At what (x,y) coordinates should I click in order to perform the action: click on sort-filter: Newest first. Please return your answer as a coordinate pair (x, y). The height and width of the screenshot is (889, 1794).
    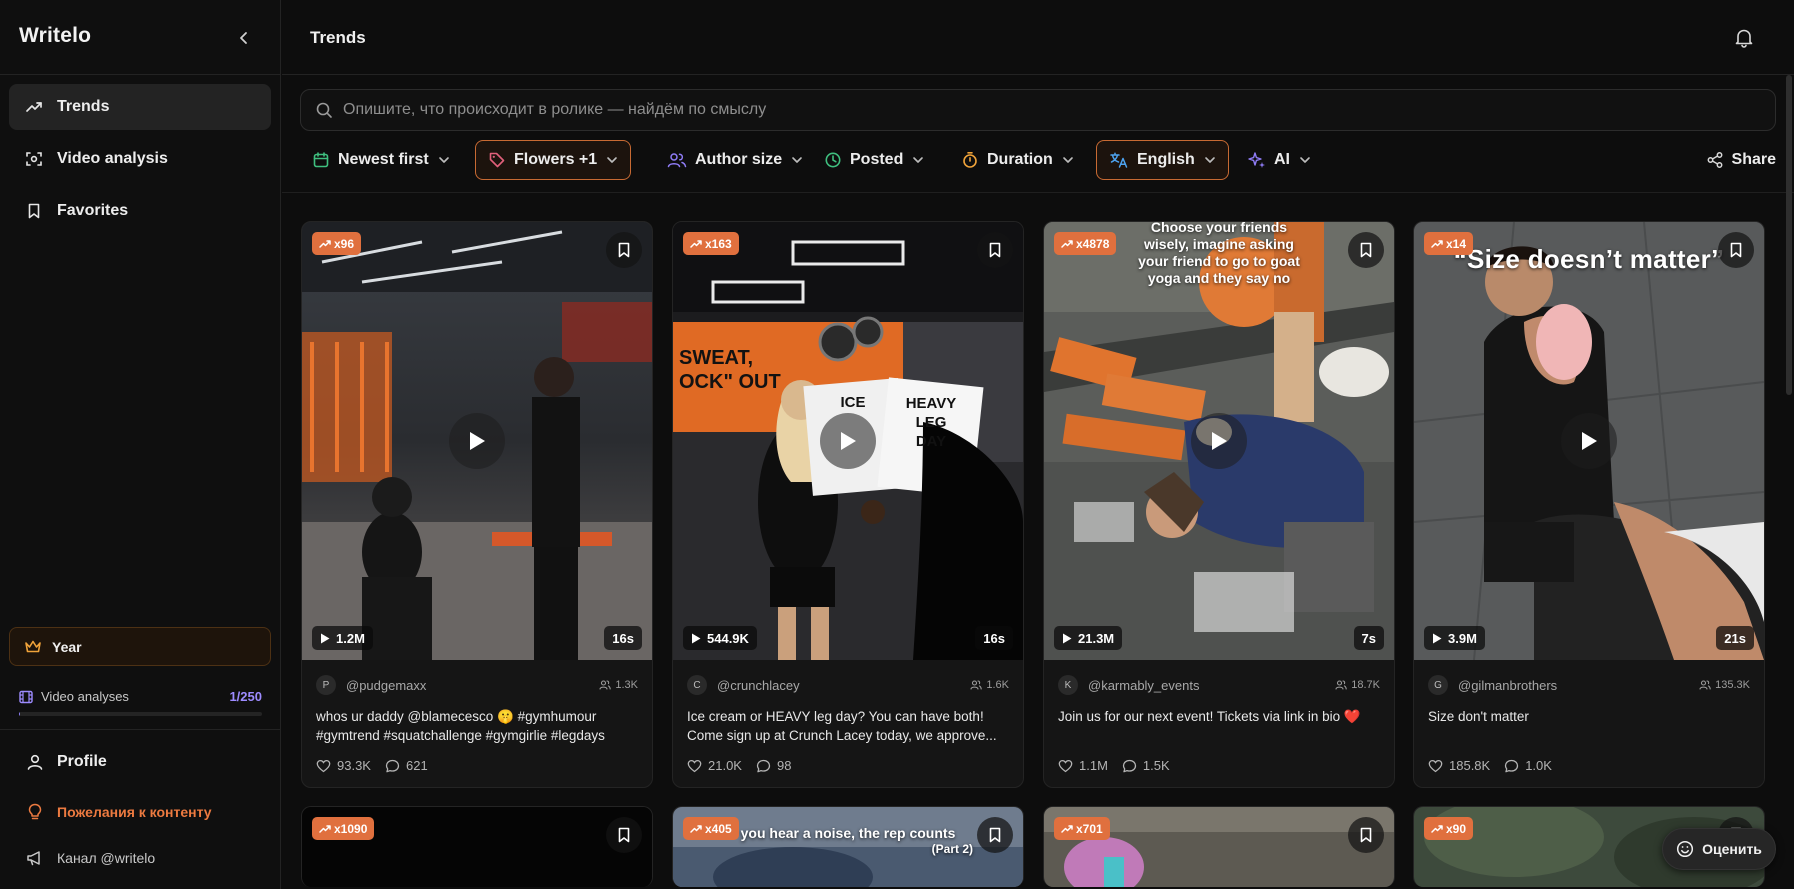
    Looking at the image, I should click on (381, 160).